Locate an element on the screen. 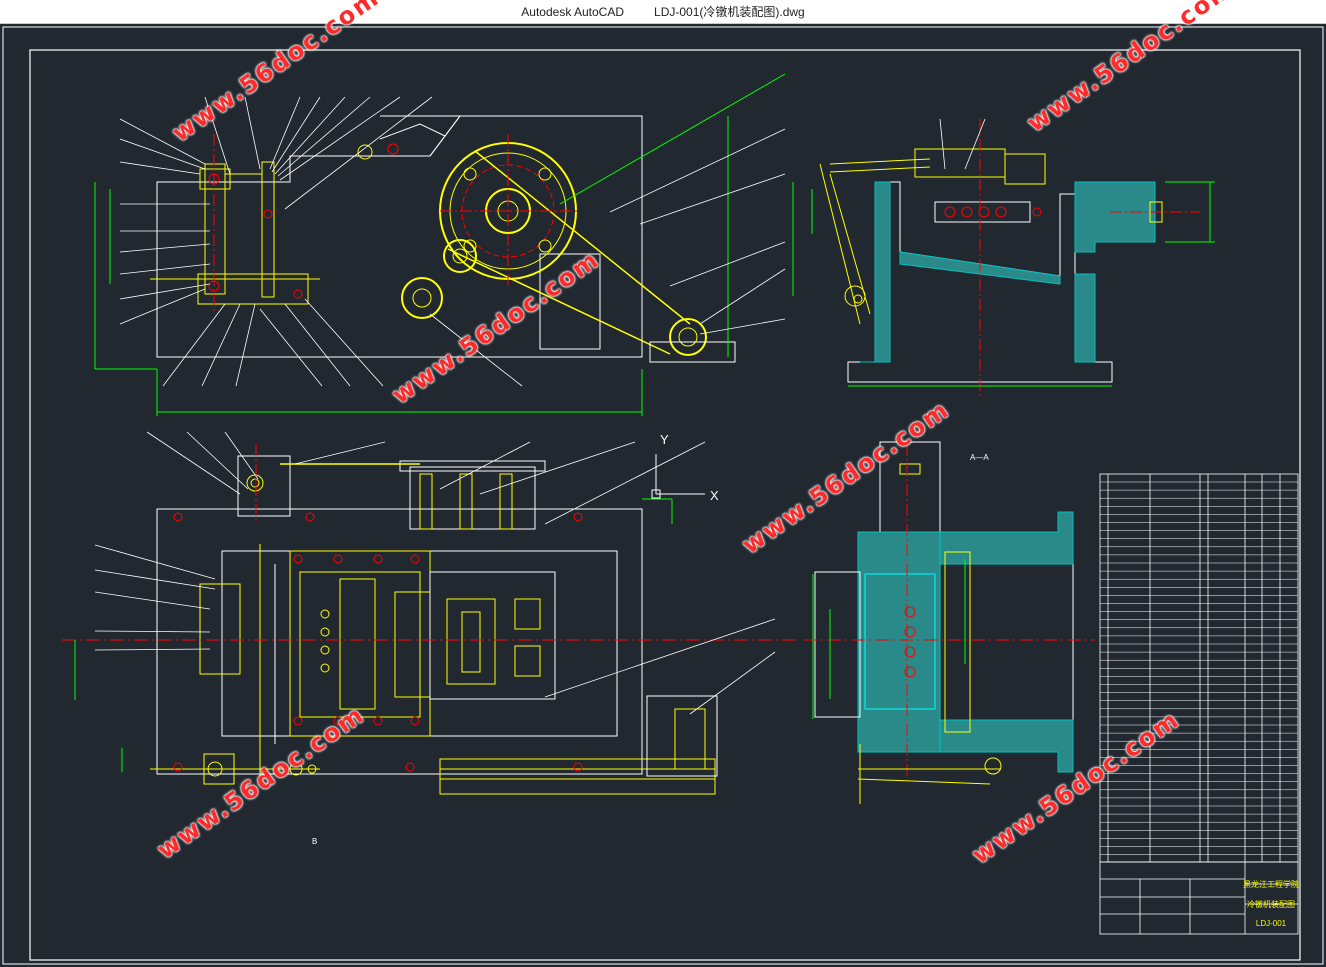  app-name: Autodesk AutoCAD is located at coordinates (573, 11).